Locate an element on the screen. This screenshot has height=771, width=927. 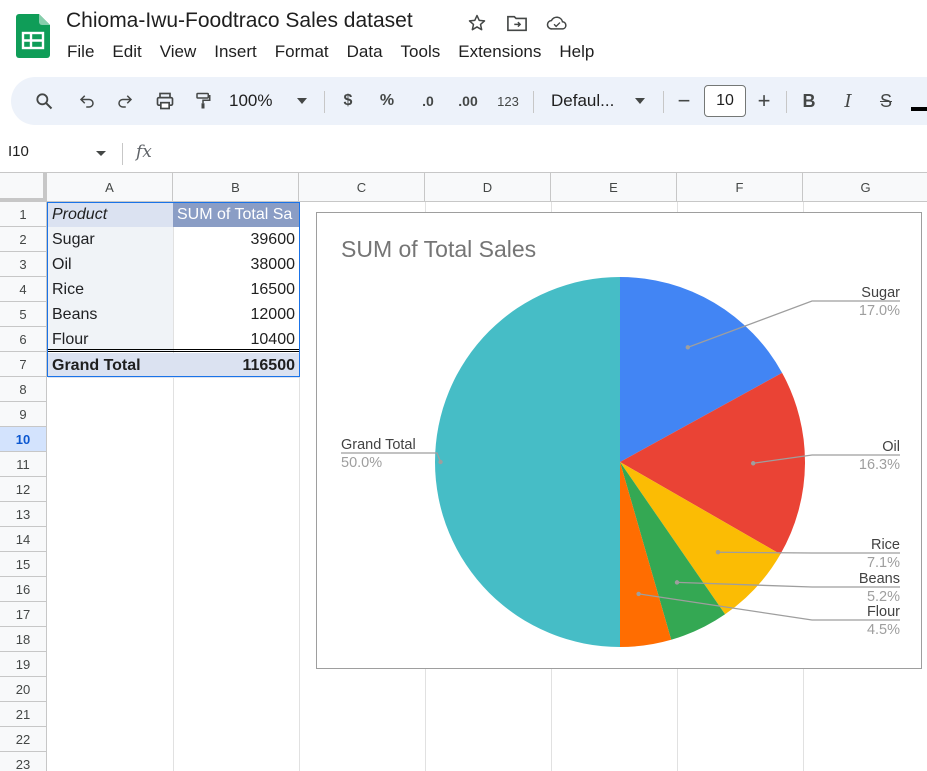
italic-button: I is located at coordinates (848, 101).